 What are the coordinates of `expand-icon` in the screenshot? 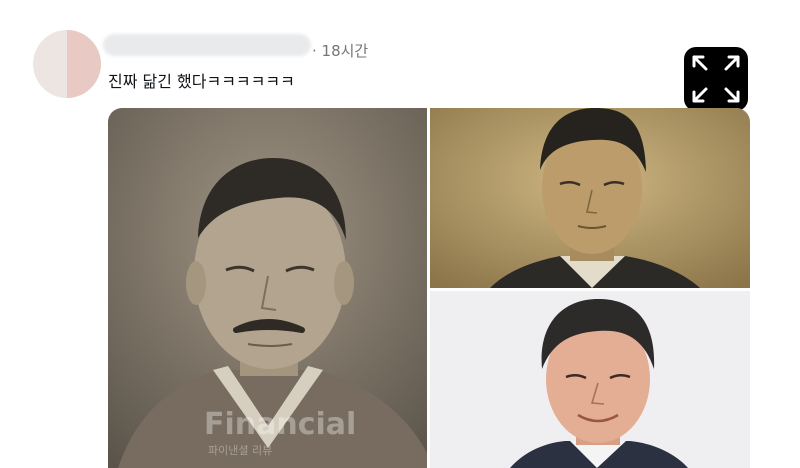 It's located at (716, 79).